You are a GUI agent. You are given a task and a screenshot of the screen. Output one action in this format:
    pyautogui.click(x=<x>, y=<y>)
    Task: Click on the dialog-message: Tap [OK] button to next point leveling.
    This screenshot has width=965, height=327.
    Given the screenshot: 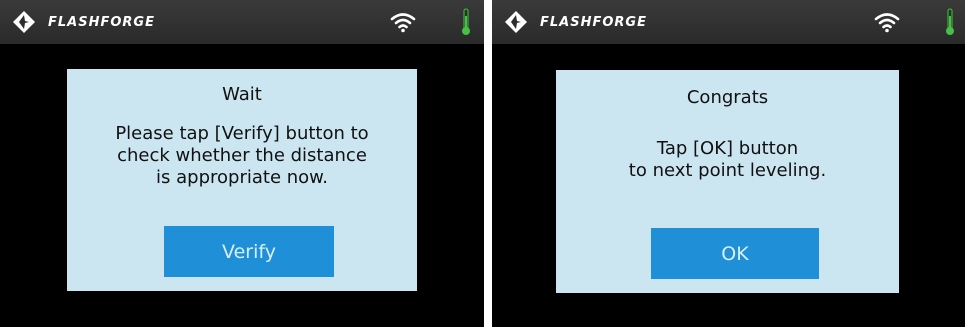 What is the action you would take?
    pyautogui.click(x=727, y=160)
    